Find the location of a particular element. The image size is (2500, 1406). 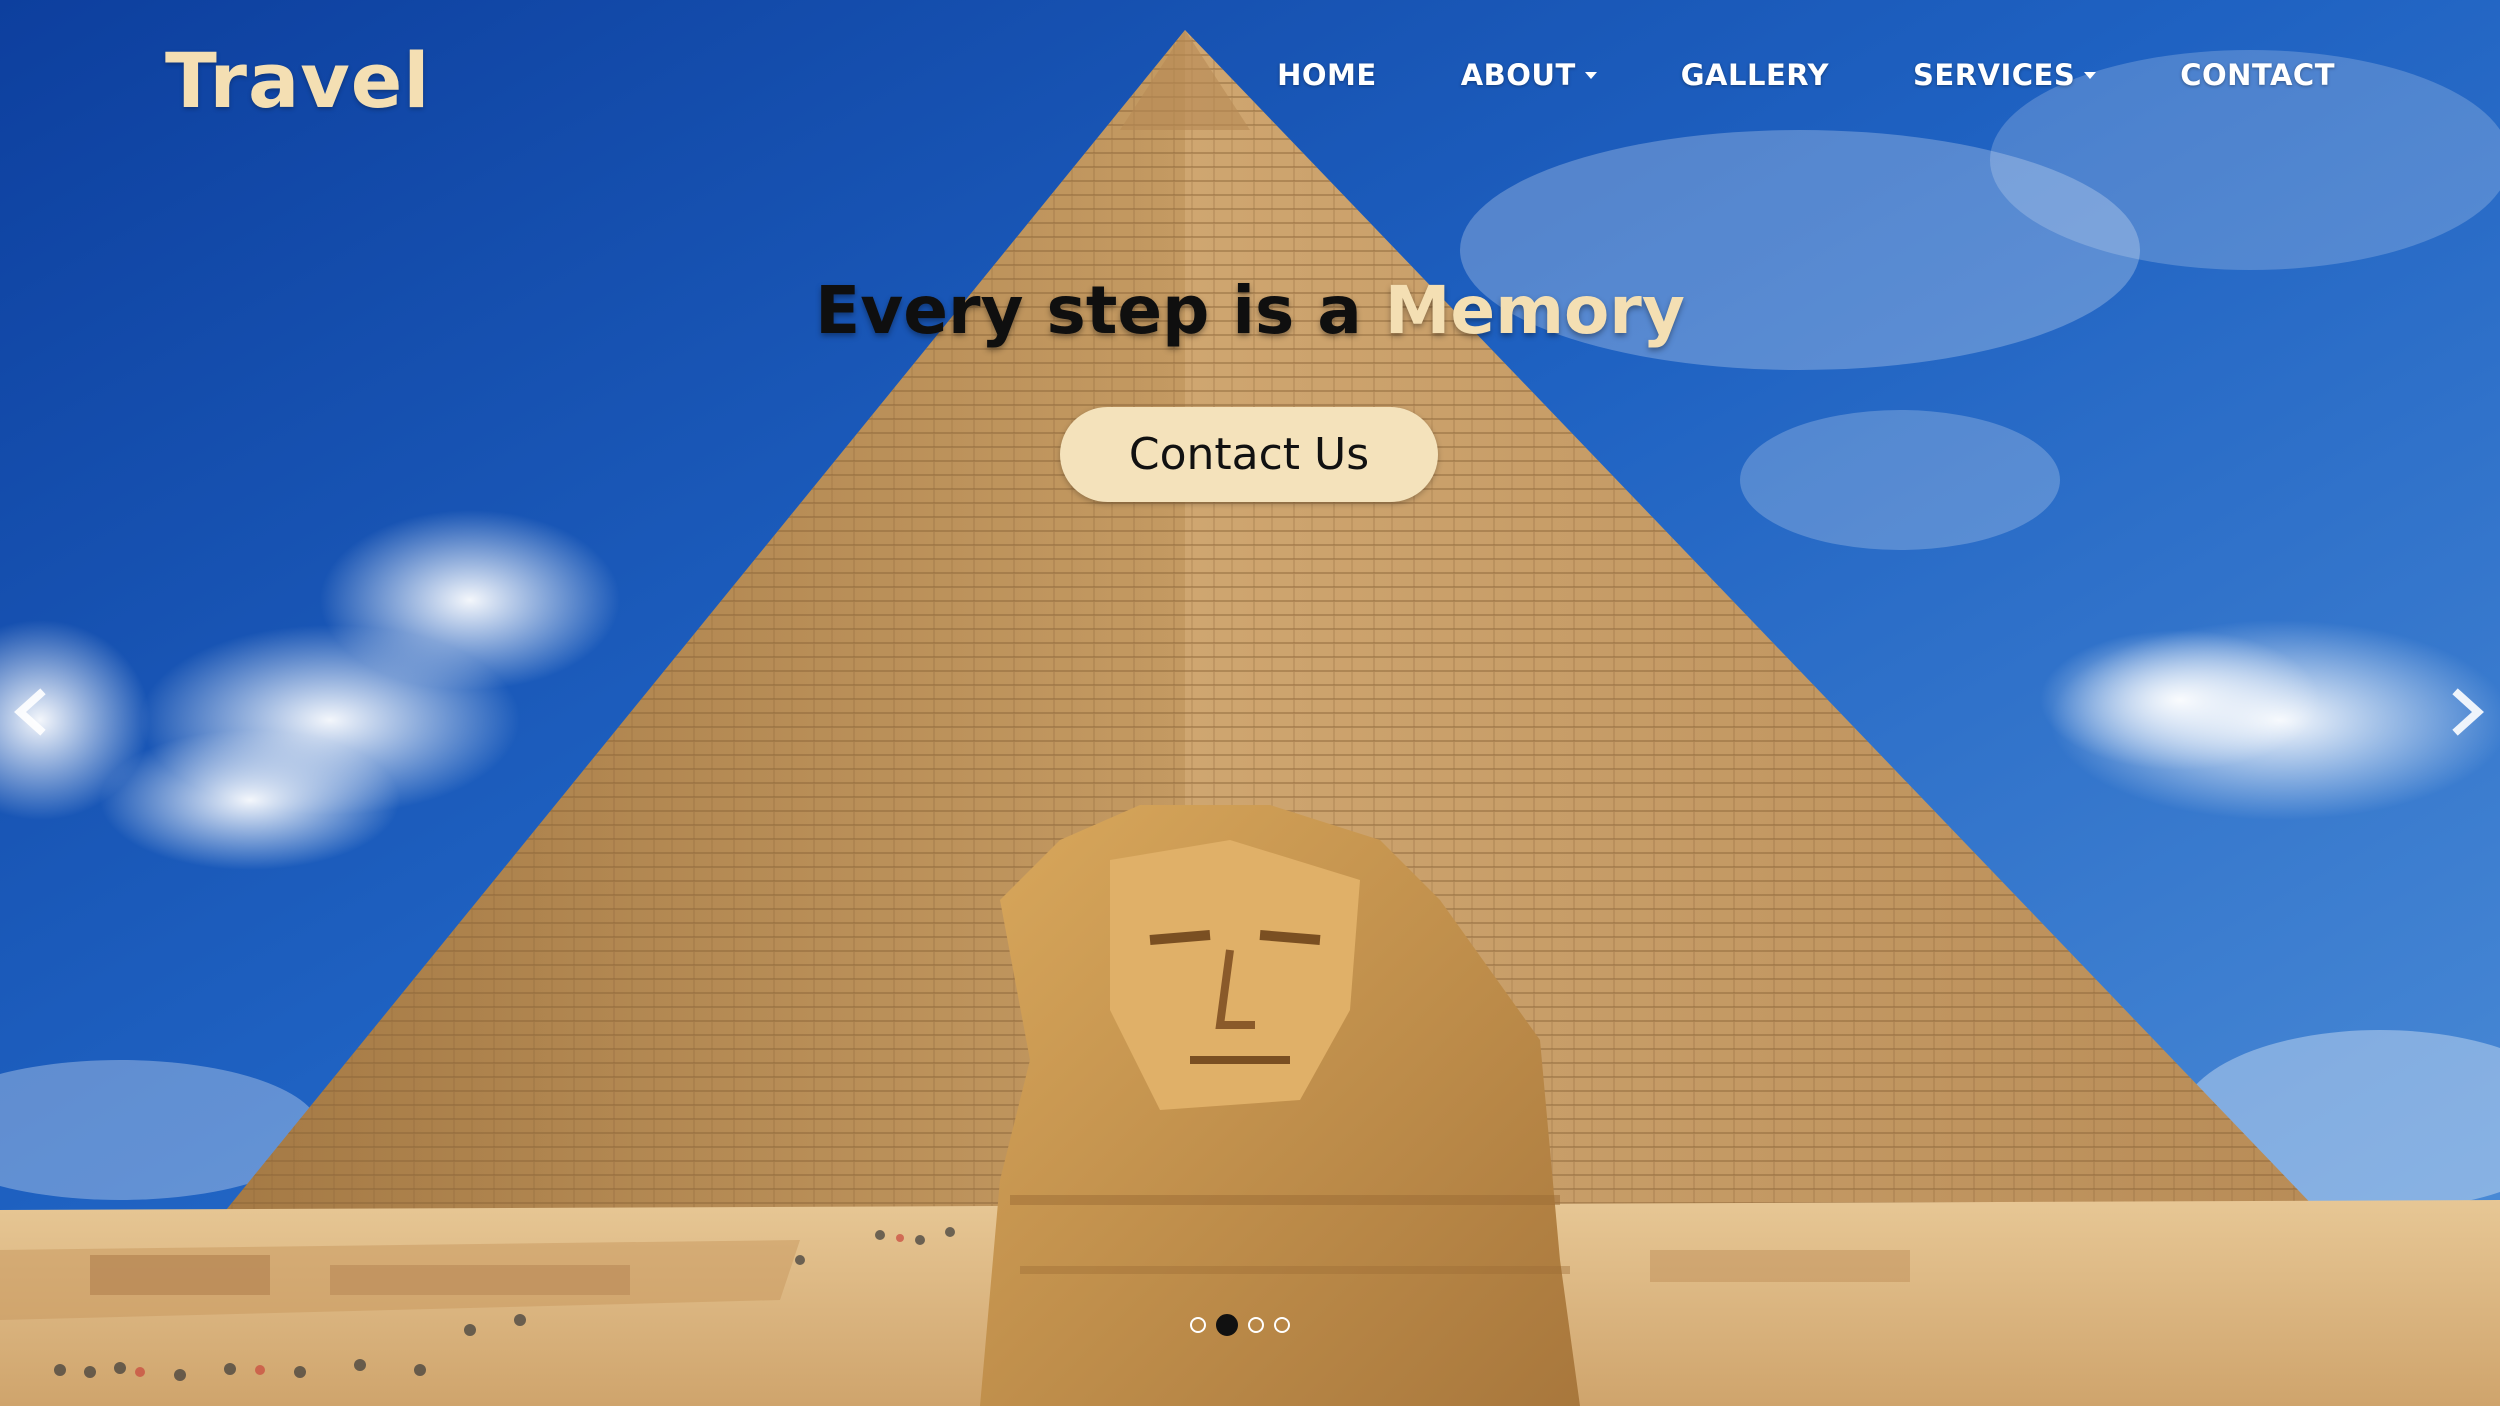

nav-item-home: HOME is located at coordinates (1327, 75).